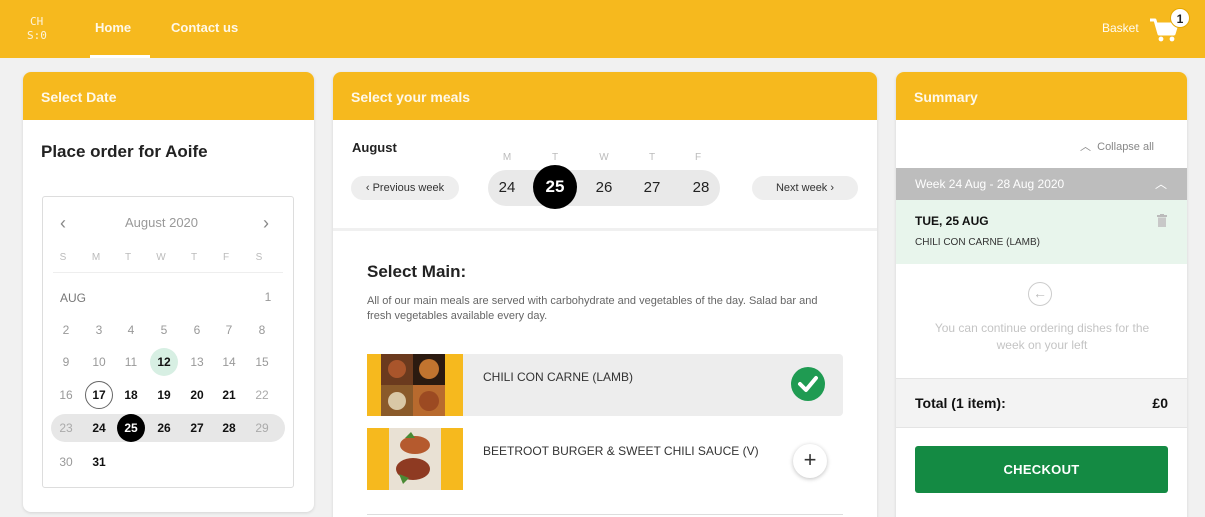  What do you see at coordinates (168, 96) in the screenshot?
I see `select-date-header: Select Date` at bounding box center [168, 96].